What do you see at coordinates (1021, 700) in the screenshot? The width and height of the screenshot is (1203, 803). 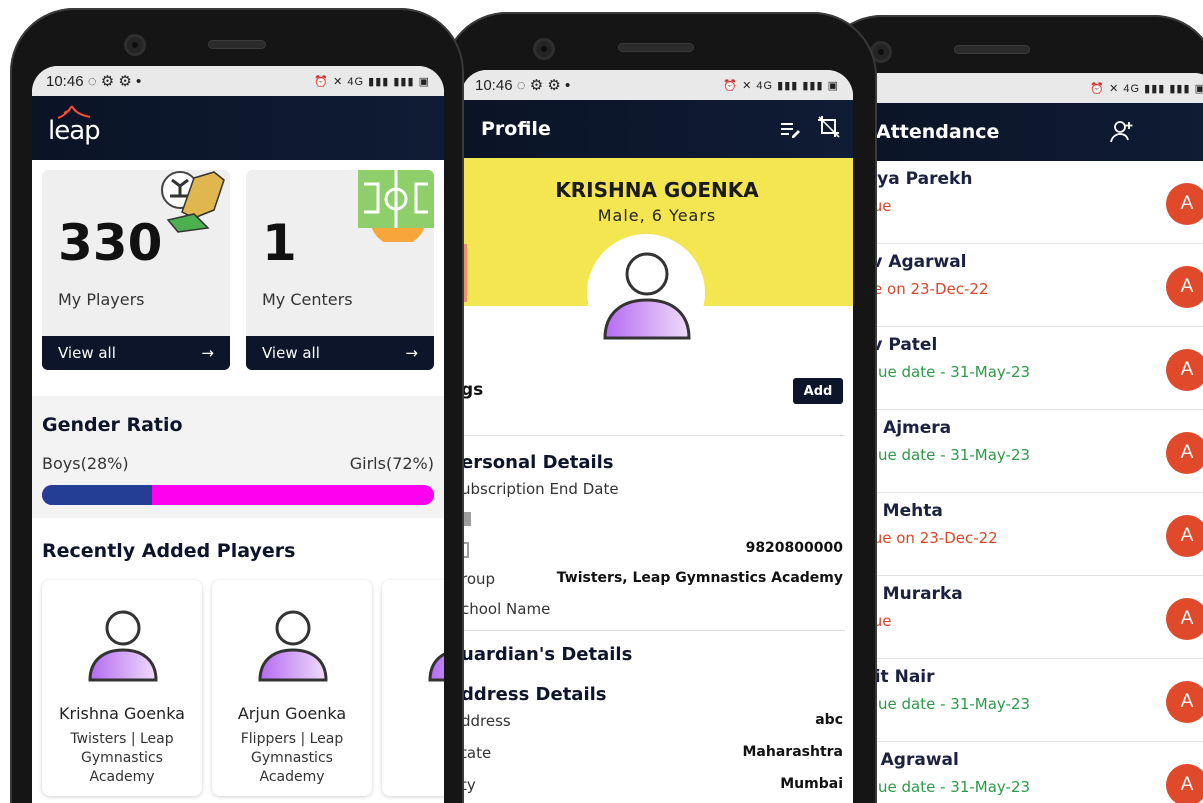 I see `attendance-row: dvait Nair ext due date - 31-May-23 A` at bounding box center [1021, 700].